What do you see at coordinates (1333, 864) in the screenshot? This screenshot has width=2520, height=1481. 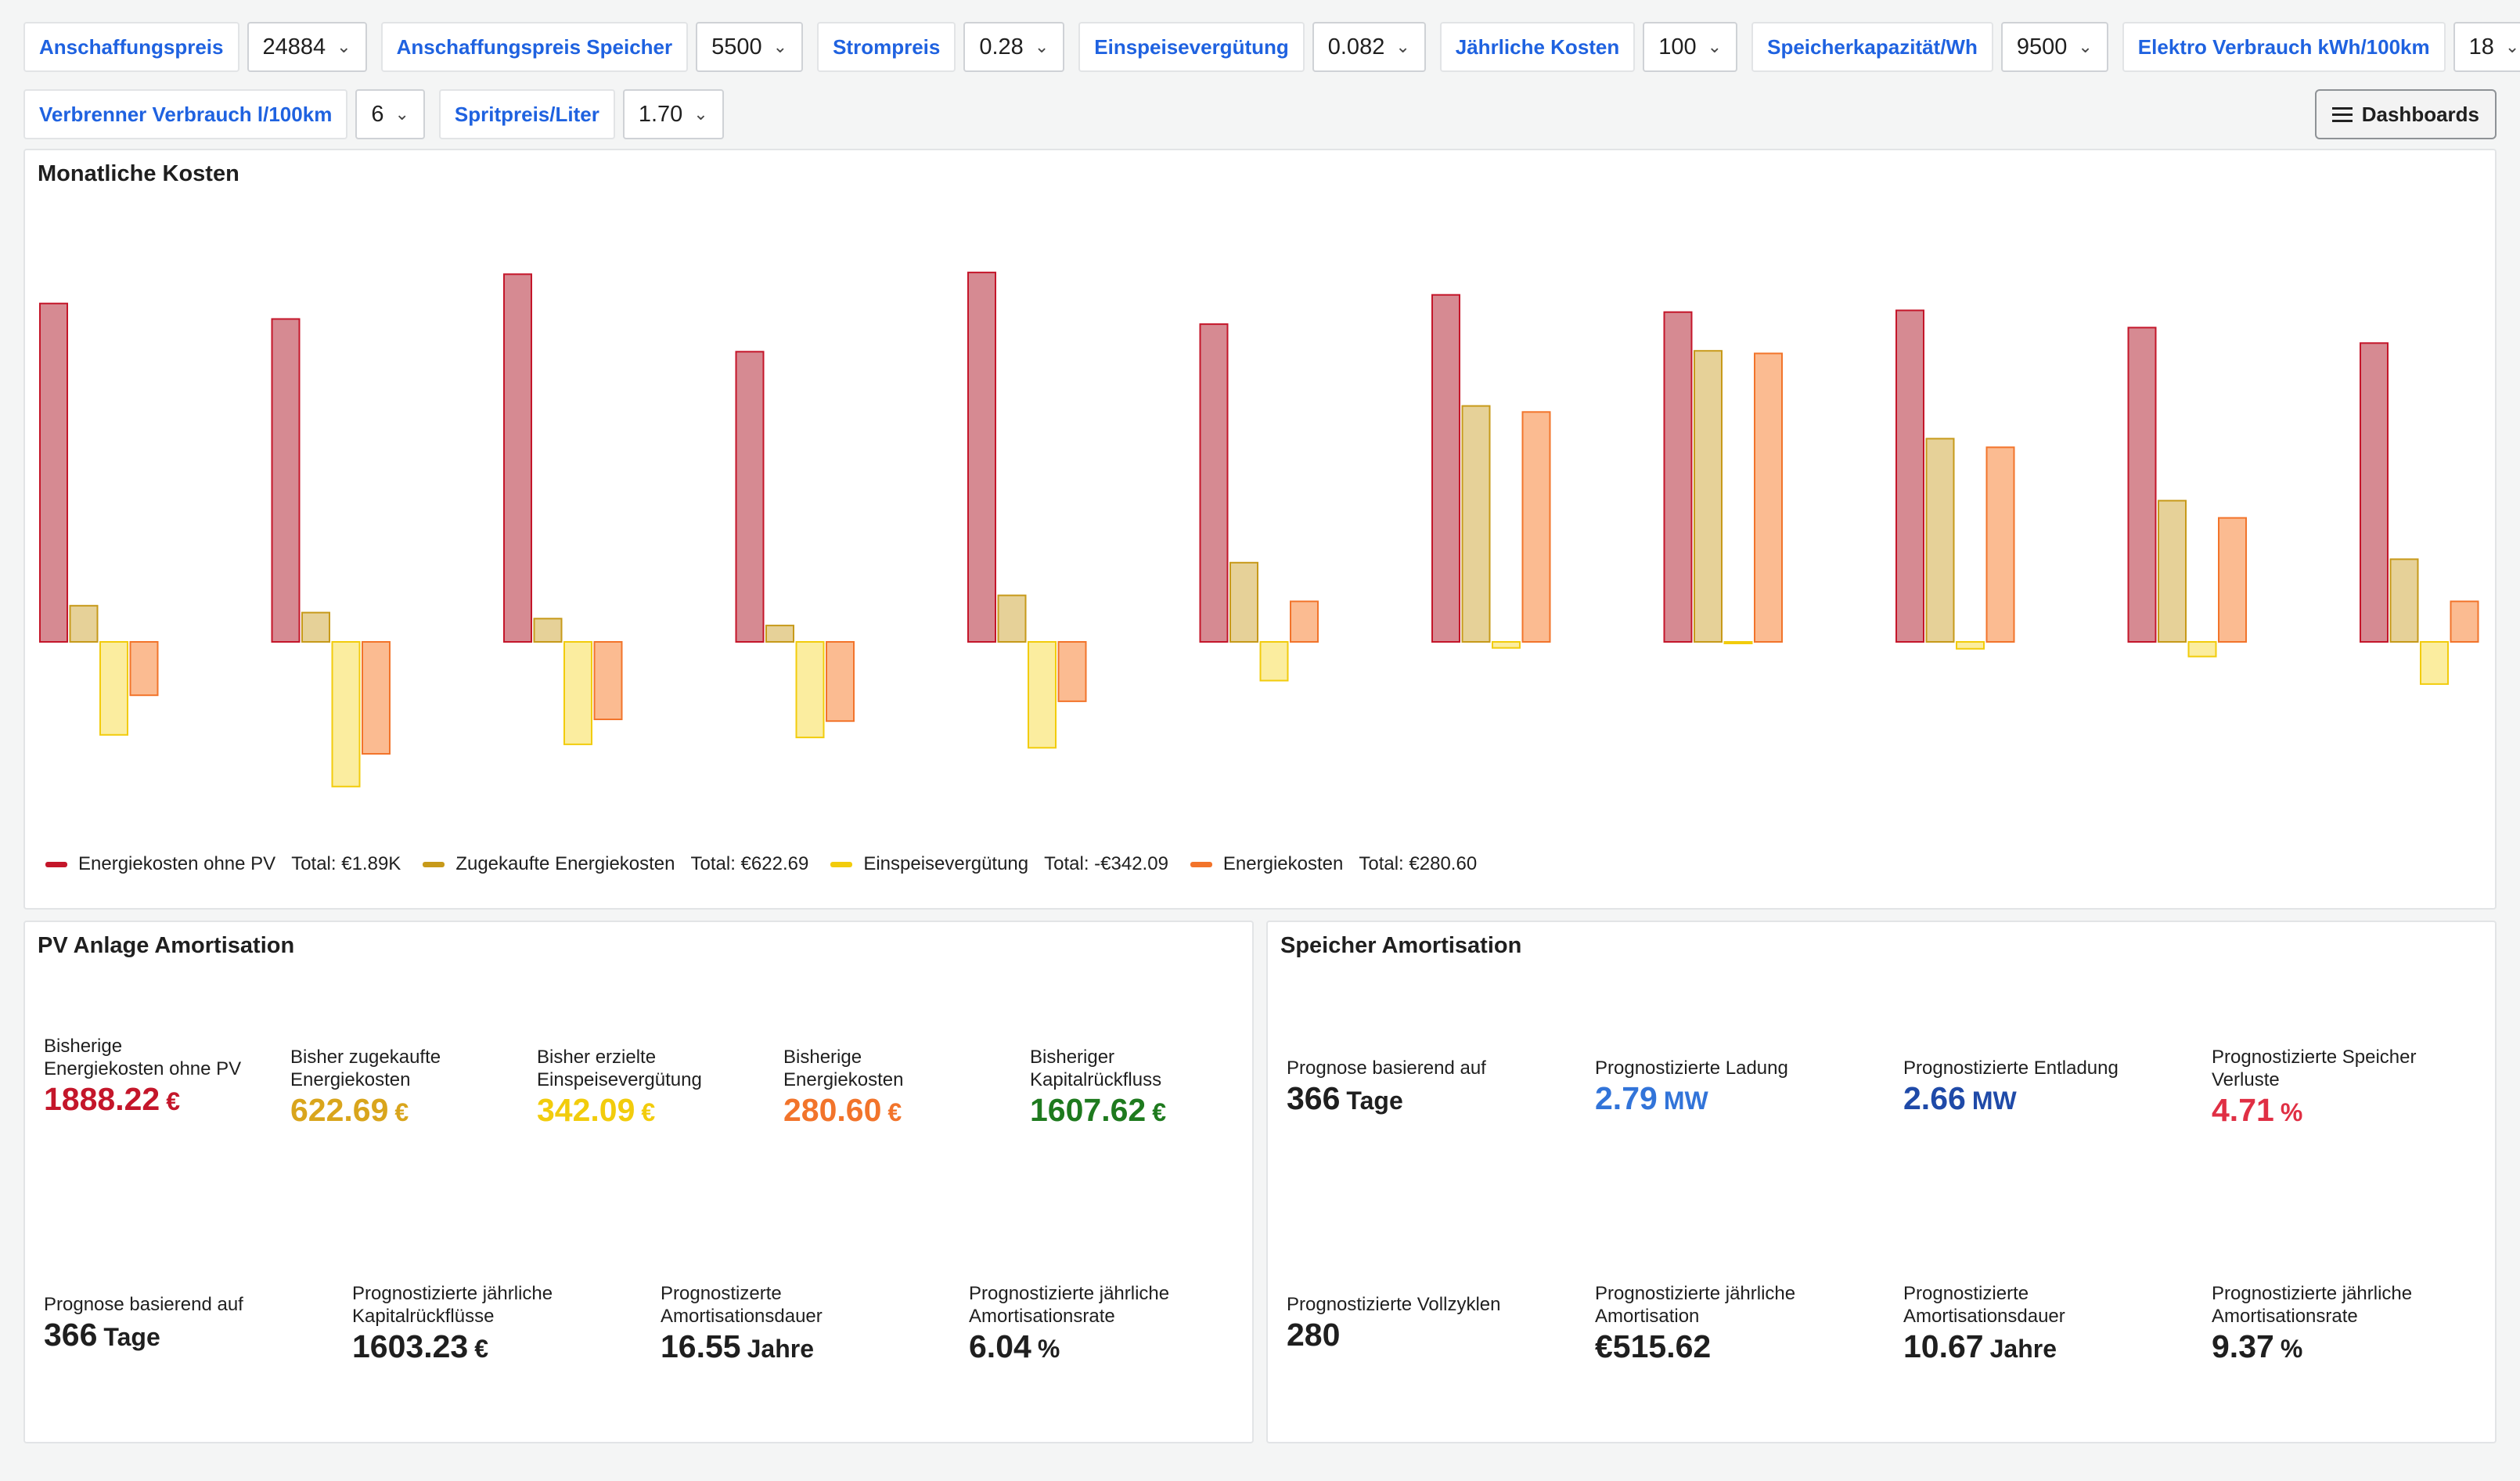 I see `legend-item: Energiekosten Total: €280.60` at bounding box center [1333, 864].